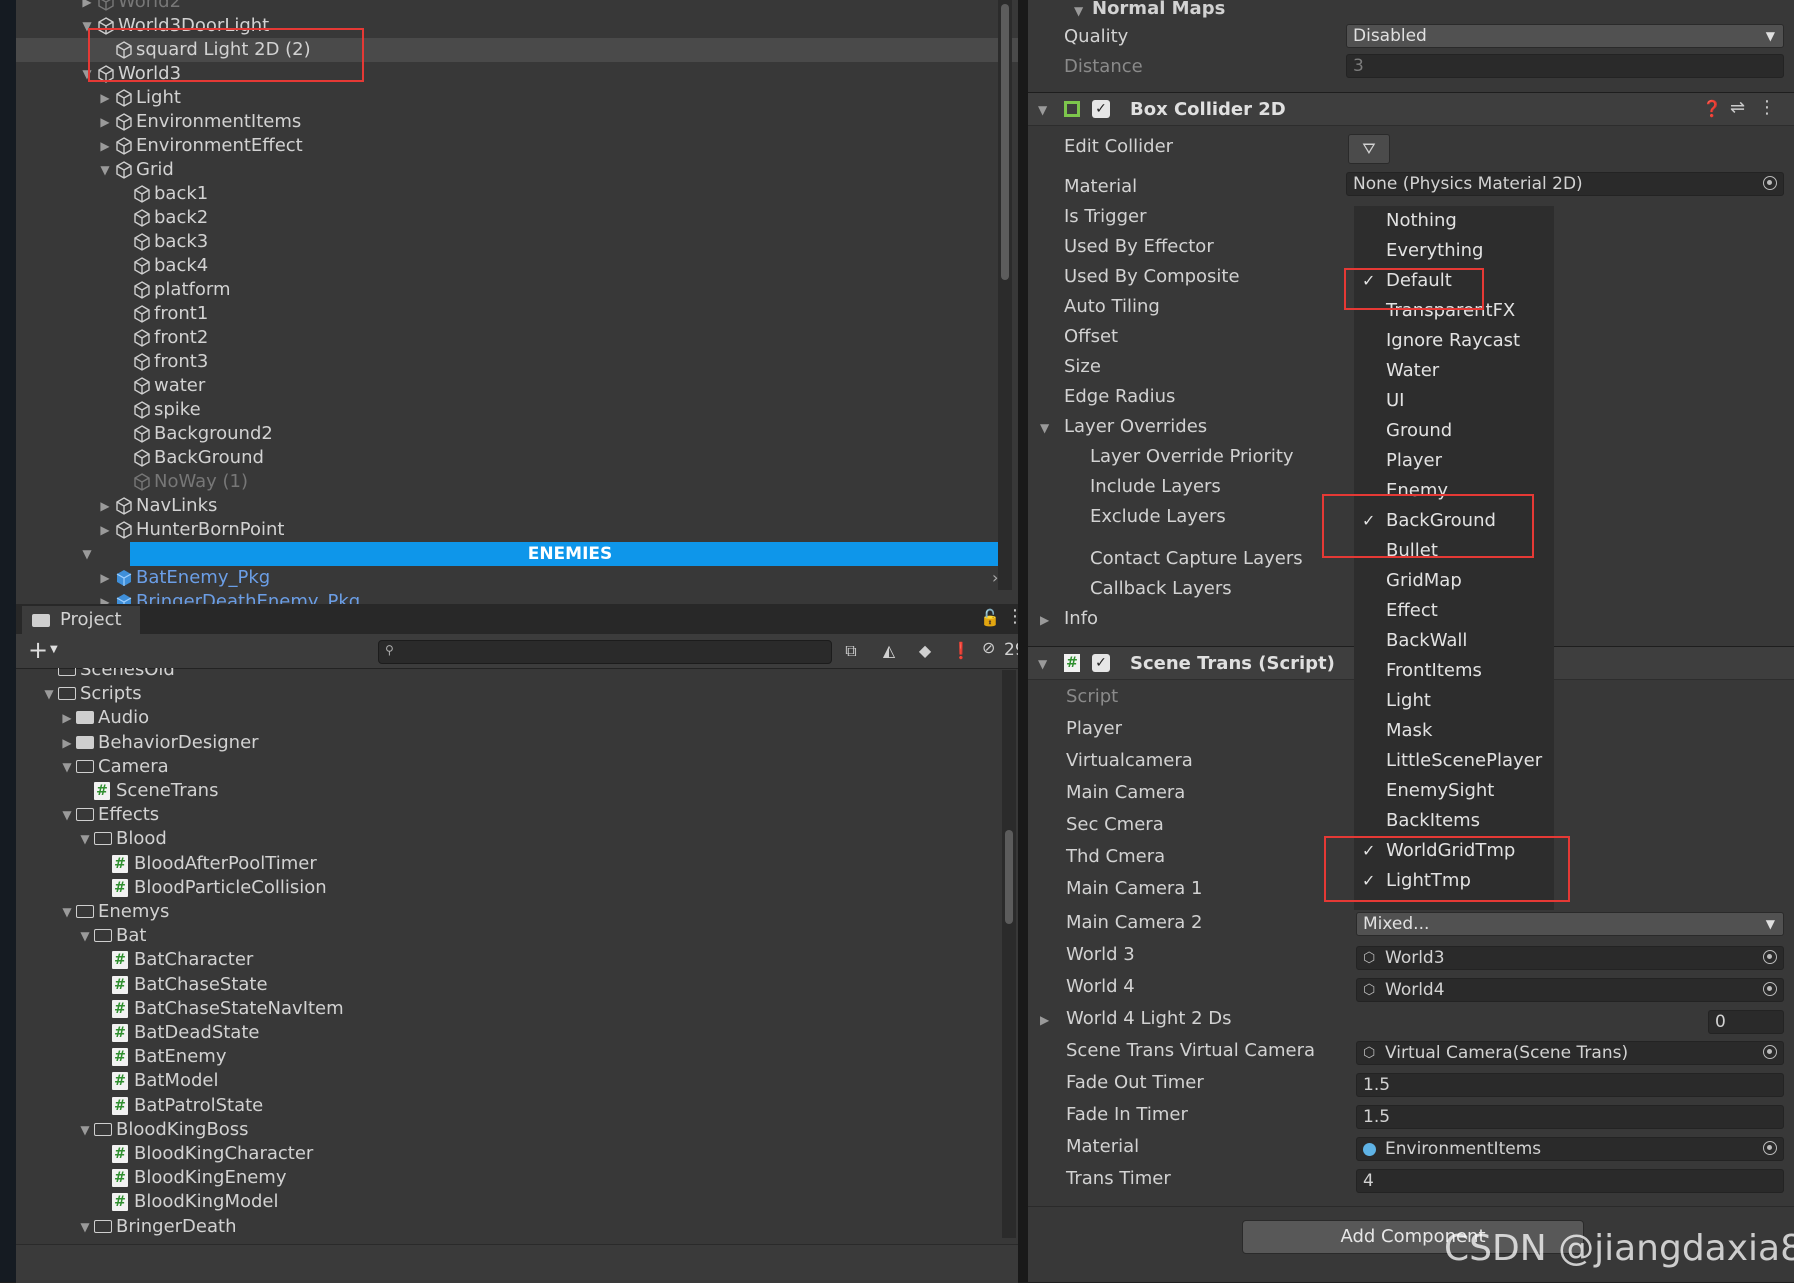 The height and width of the screenshot is (1283, 1794). I want to click on project-item: # BatCharacter, so click(511, 960).